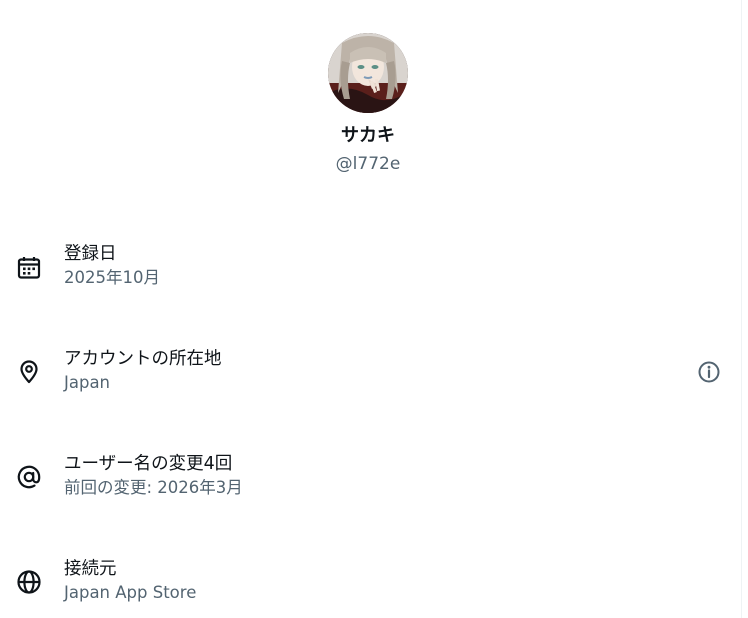 This screenshot has width=748, height=618. I want to click on avatar-image, so click(368, 73).